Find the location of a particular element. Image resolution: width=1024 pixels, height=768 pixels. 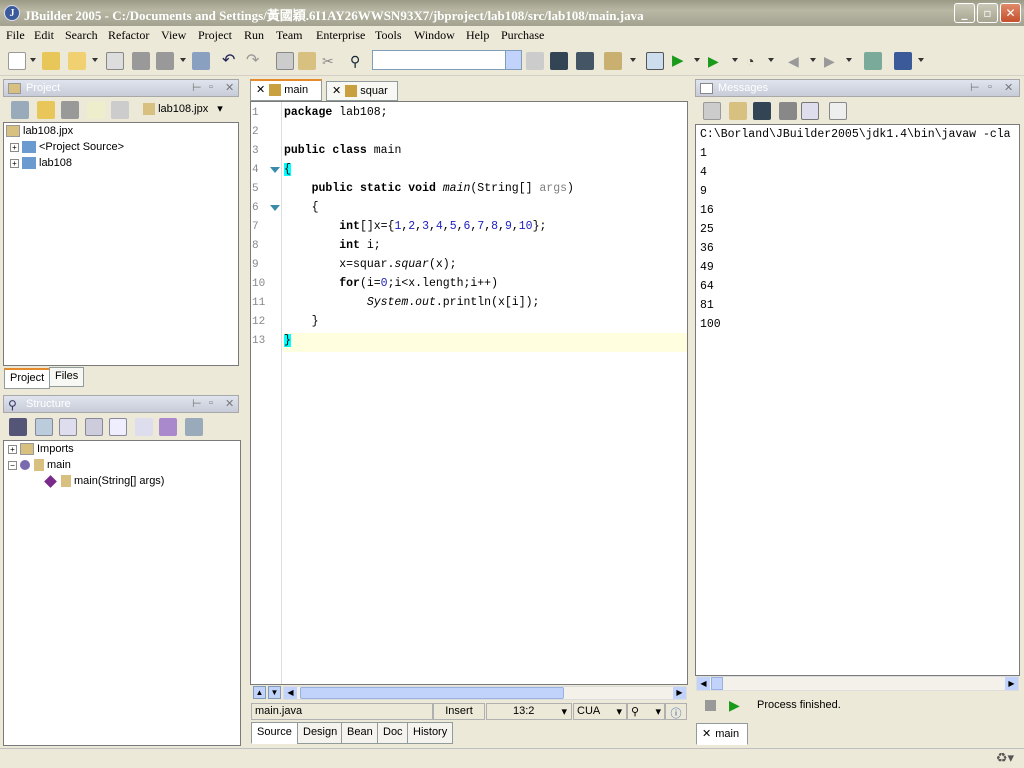

tree-node-lab108: + lab108 is located at coordinates (41, 163).